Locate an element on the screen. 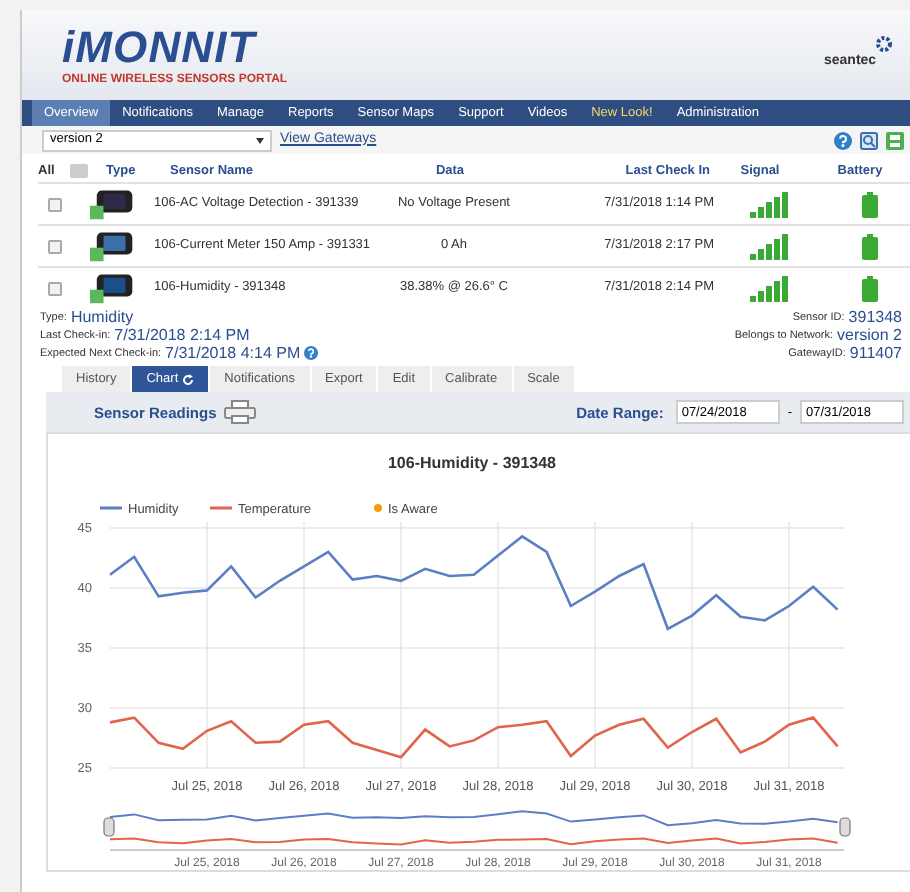  select-all-checkbox is located at coordinates (79, 171).